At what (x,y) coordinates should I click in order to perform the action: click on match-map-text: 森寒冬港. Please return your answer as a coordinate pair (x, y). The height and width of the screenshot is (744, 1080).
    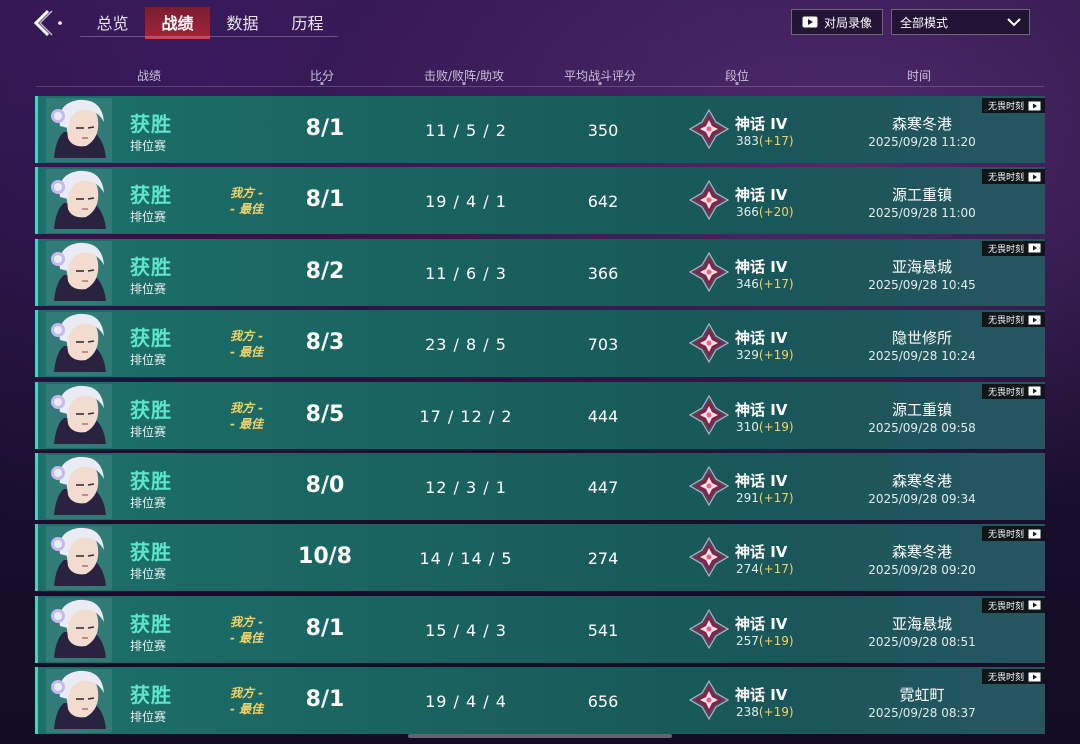
    Looking at the image, I should click on (922, 552).